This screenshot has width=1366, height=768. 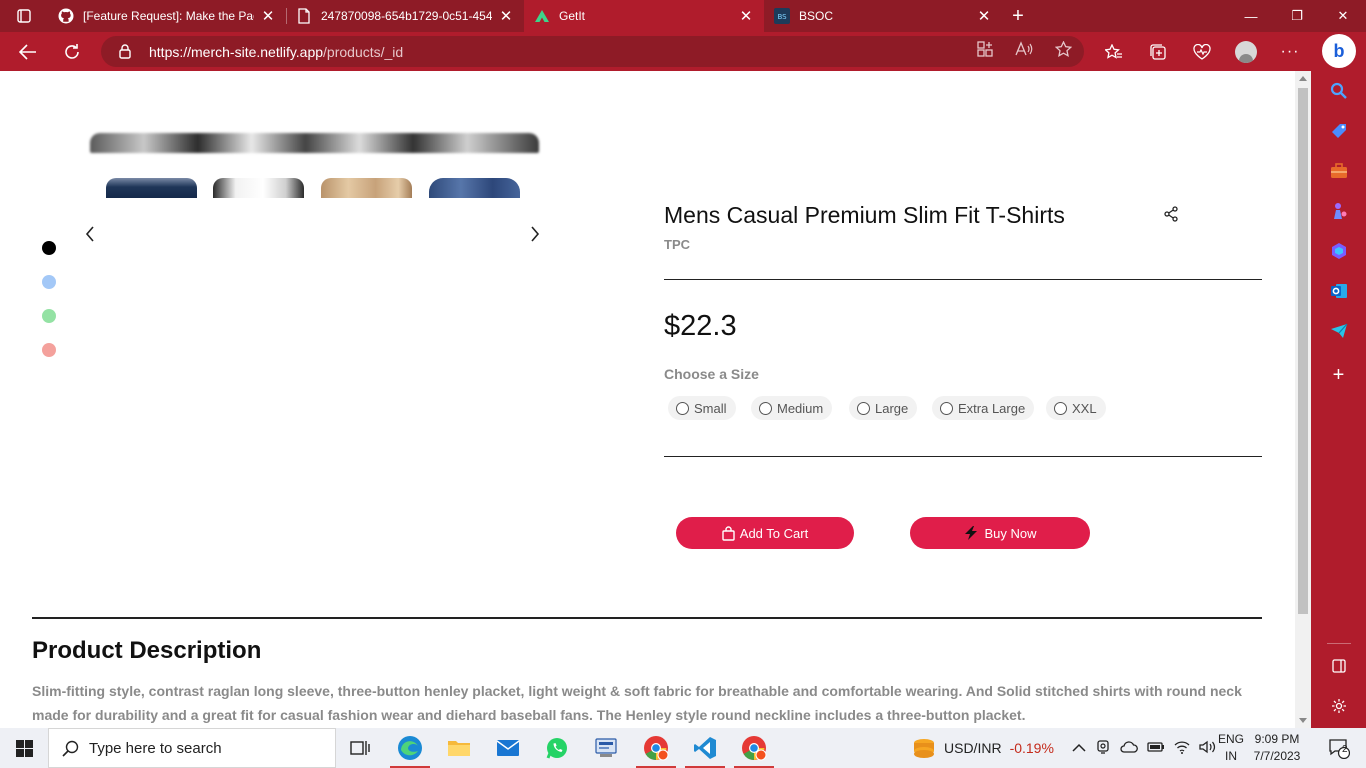 What do you see at coordinates (1338, 211) in the screenshot?
I see `sidebar-games-button` at bounding box center [1338, 211].